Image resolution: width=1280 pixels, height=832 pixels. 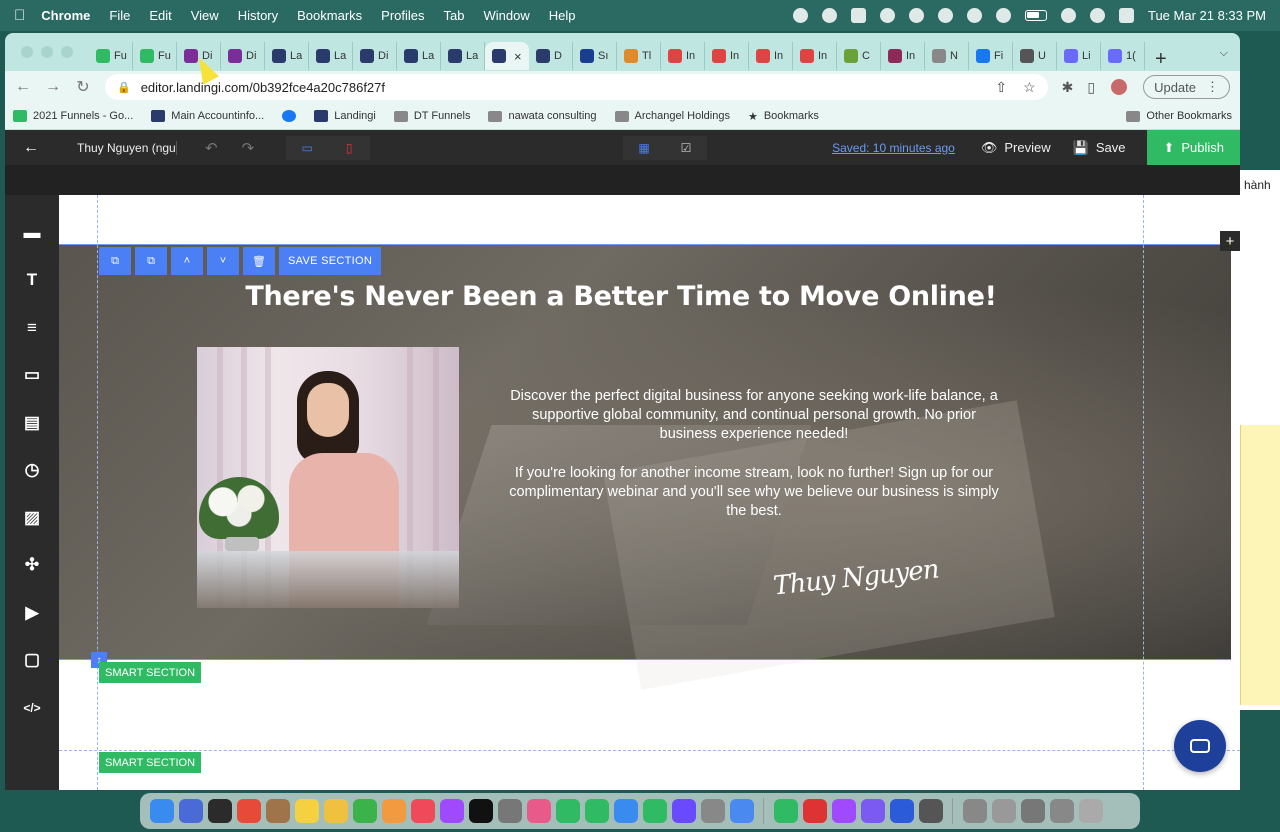 I want to click on url-text: editor.landingi.com/0b392fce4a20c786f27f, so click(x=263, y=87).